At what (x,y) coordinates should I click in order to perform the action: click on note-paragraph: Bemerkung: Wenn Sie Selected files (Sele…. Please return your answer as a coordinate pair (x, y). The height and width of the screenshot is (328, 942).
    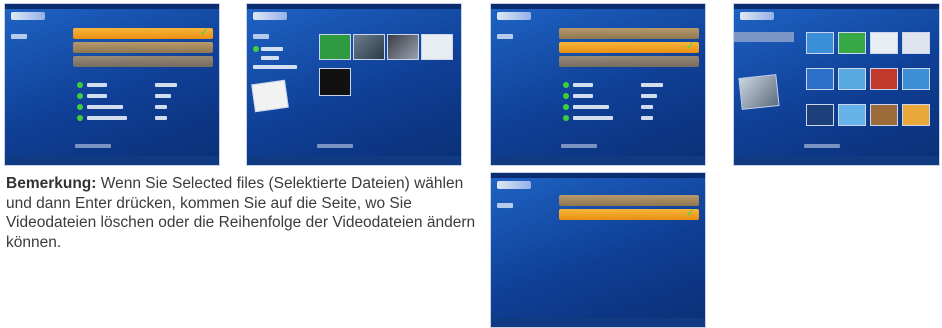
    Looking at the image, I should click on (245, 213).